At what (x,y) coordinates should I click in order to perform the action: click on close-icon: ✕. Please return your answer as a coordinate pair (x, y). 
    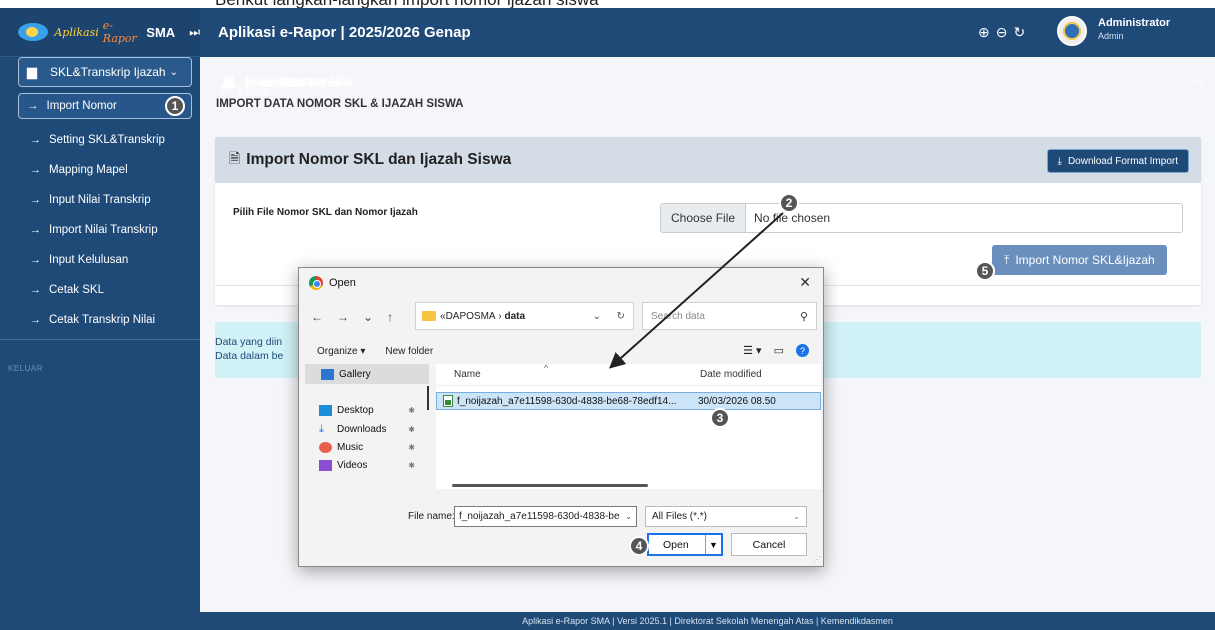
    Looking at the image, I should click on (805, 282).